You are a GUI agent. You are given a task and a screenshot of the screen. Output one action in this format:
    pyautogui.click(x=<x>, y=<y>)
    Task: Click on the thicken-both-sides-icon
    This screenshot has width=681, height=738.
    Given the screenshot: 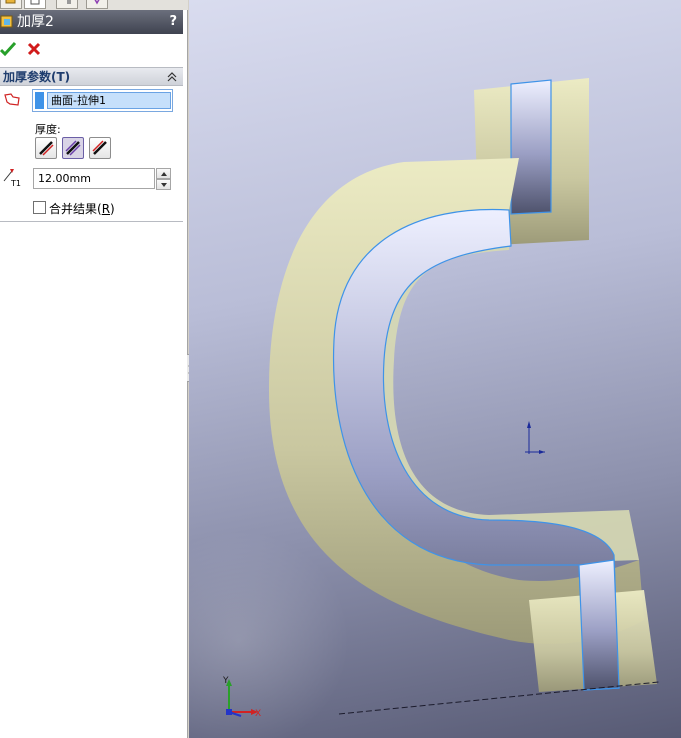 What is the action you would take?
    pyautogui.click(x=73, y=148)
    